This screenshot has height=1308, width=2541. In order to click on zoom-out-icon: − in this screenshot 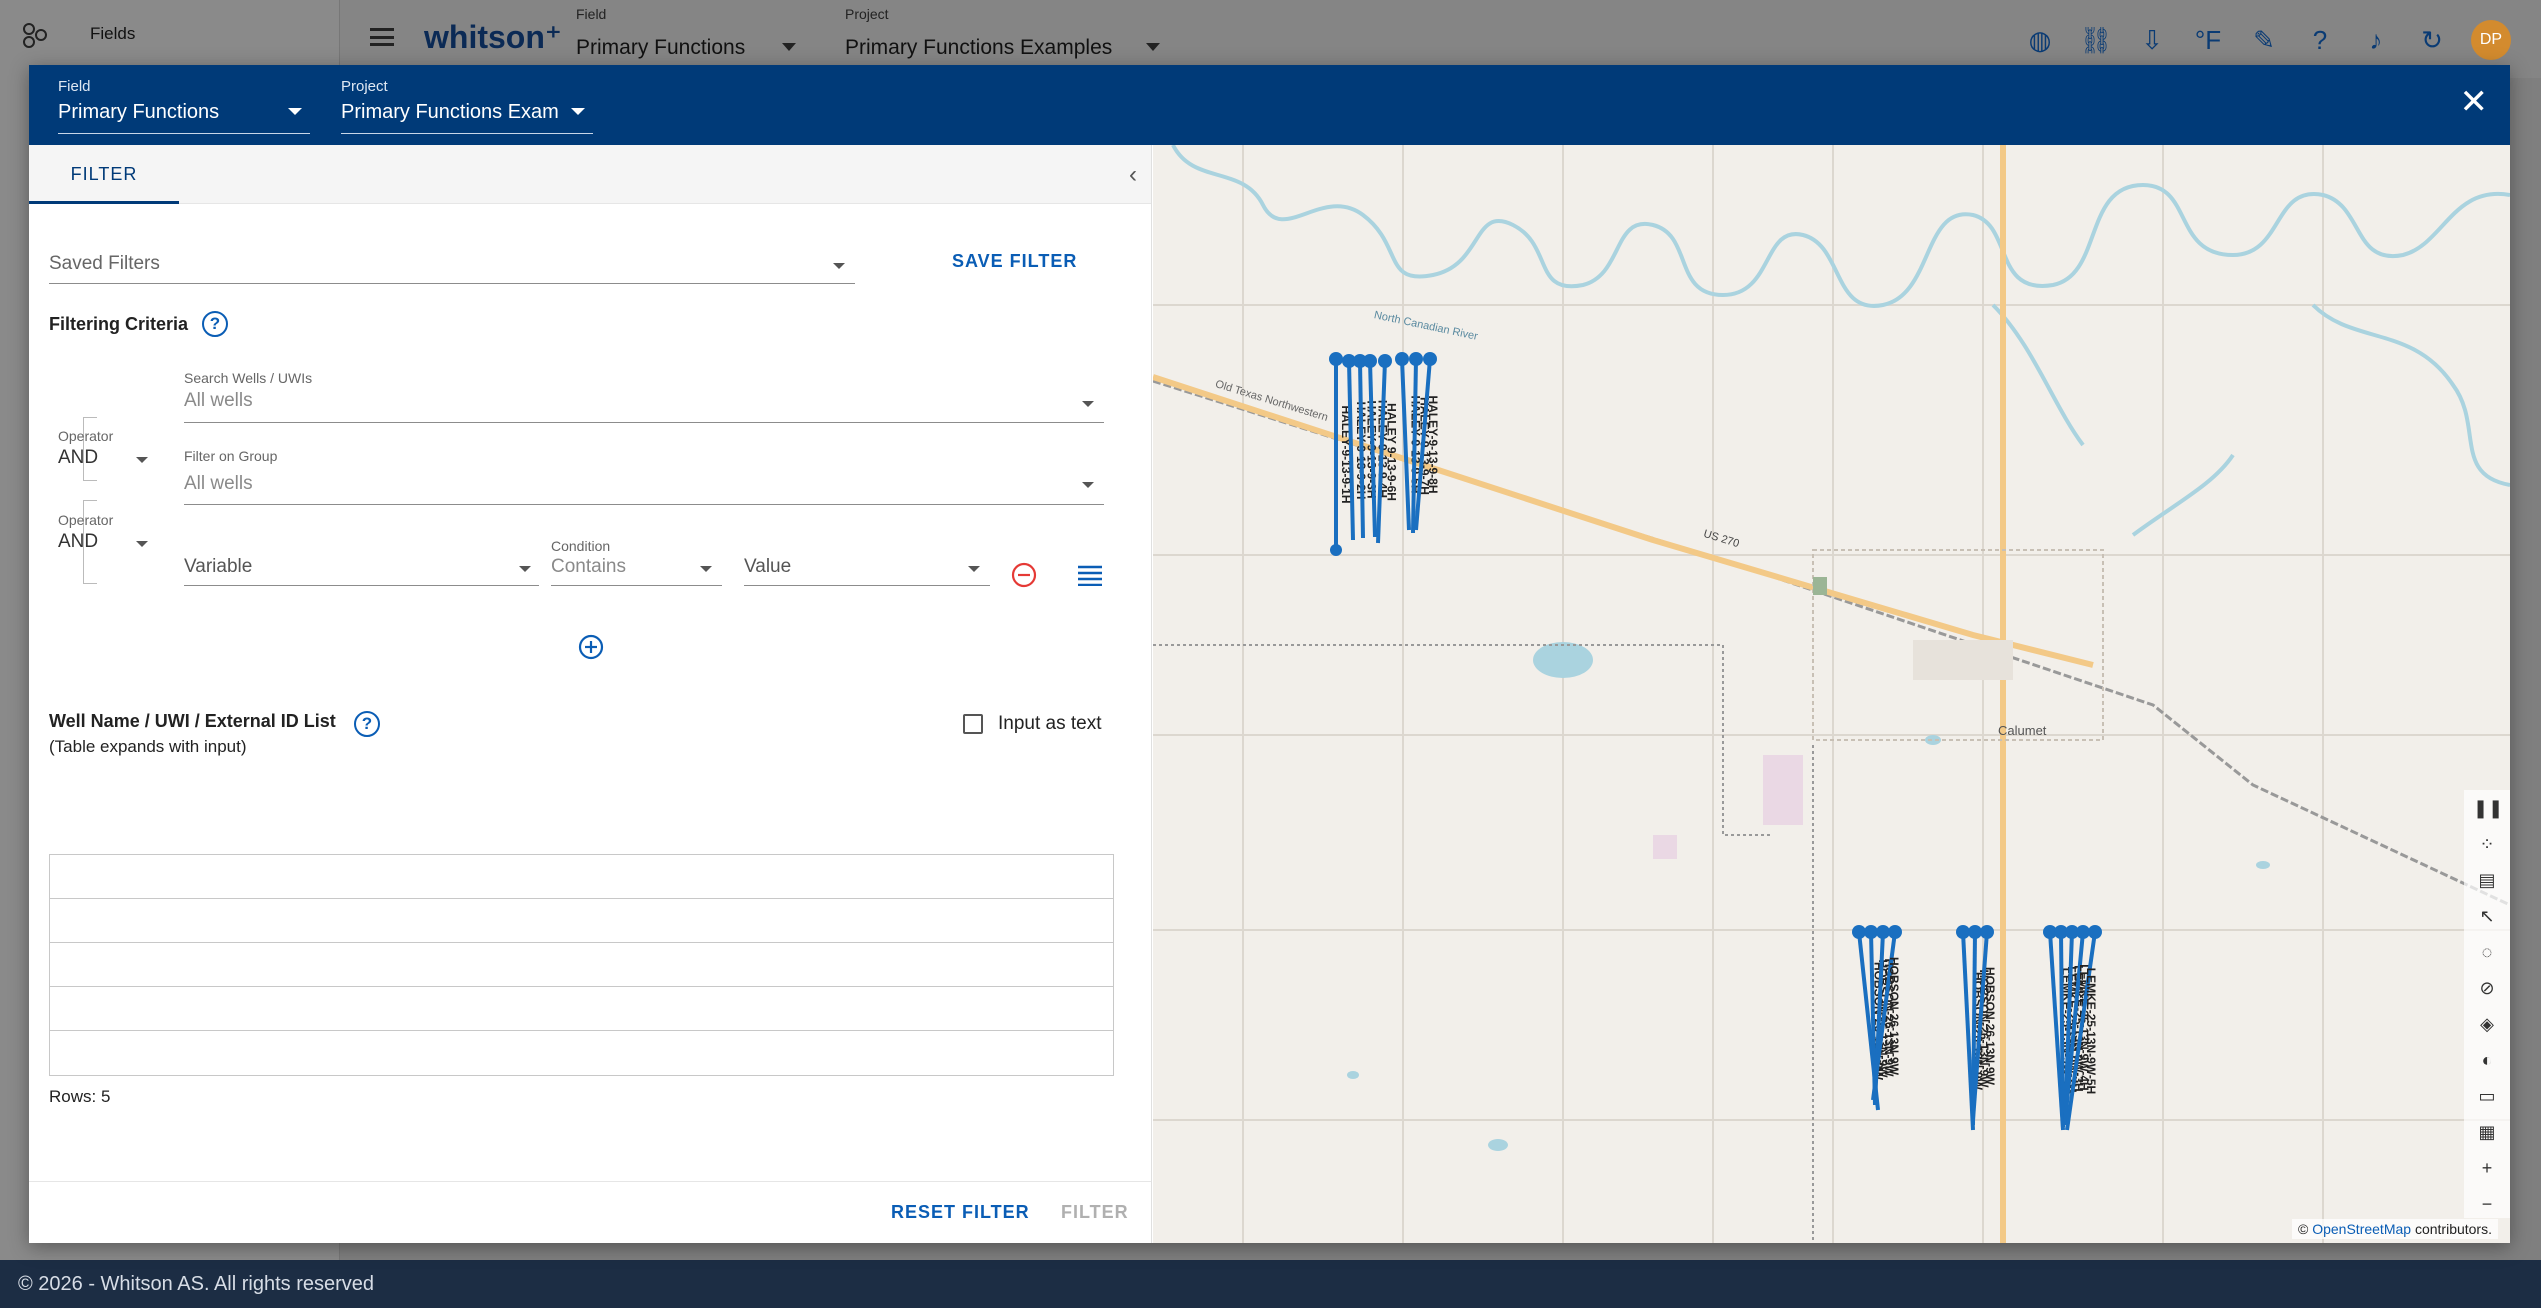, I will do `click(2487, 1204)`.